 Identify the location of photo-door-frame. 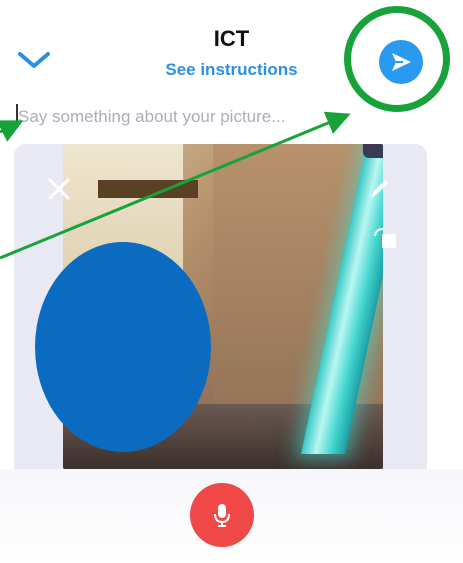
(148, 189).